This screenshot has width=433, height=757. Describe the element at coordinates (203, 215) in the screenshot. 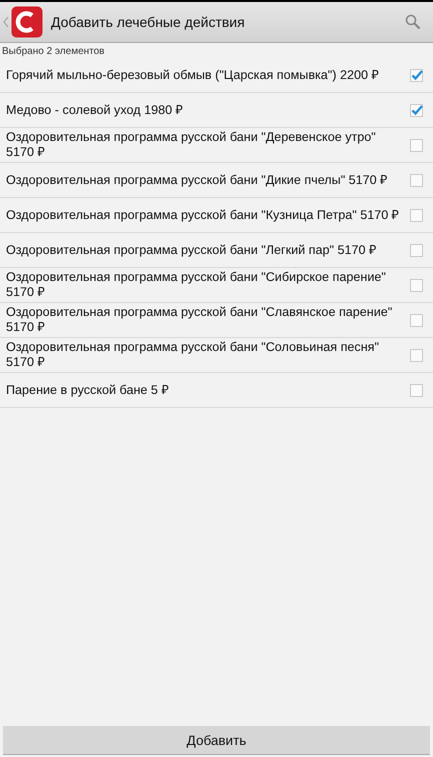

I see `item-label: Оздоровительная программа русской бани "Кузница Петра" 5170 ₽` at that location.